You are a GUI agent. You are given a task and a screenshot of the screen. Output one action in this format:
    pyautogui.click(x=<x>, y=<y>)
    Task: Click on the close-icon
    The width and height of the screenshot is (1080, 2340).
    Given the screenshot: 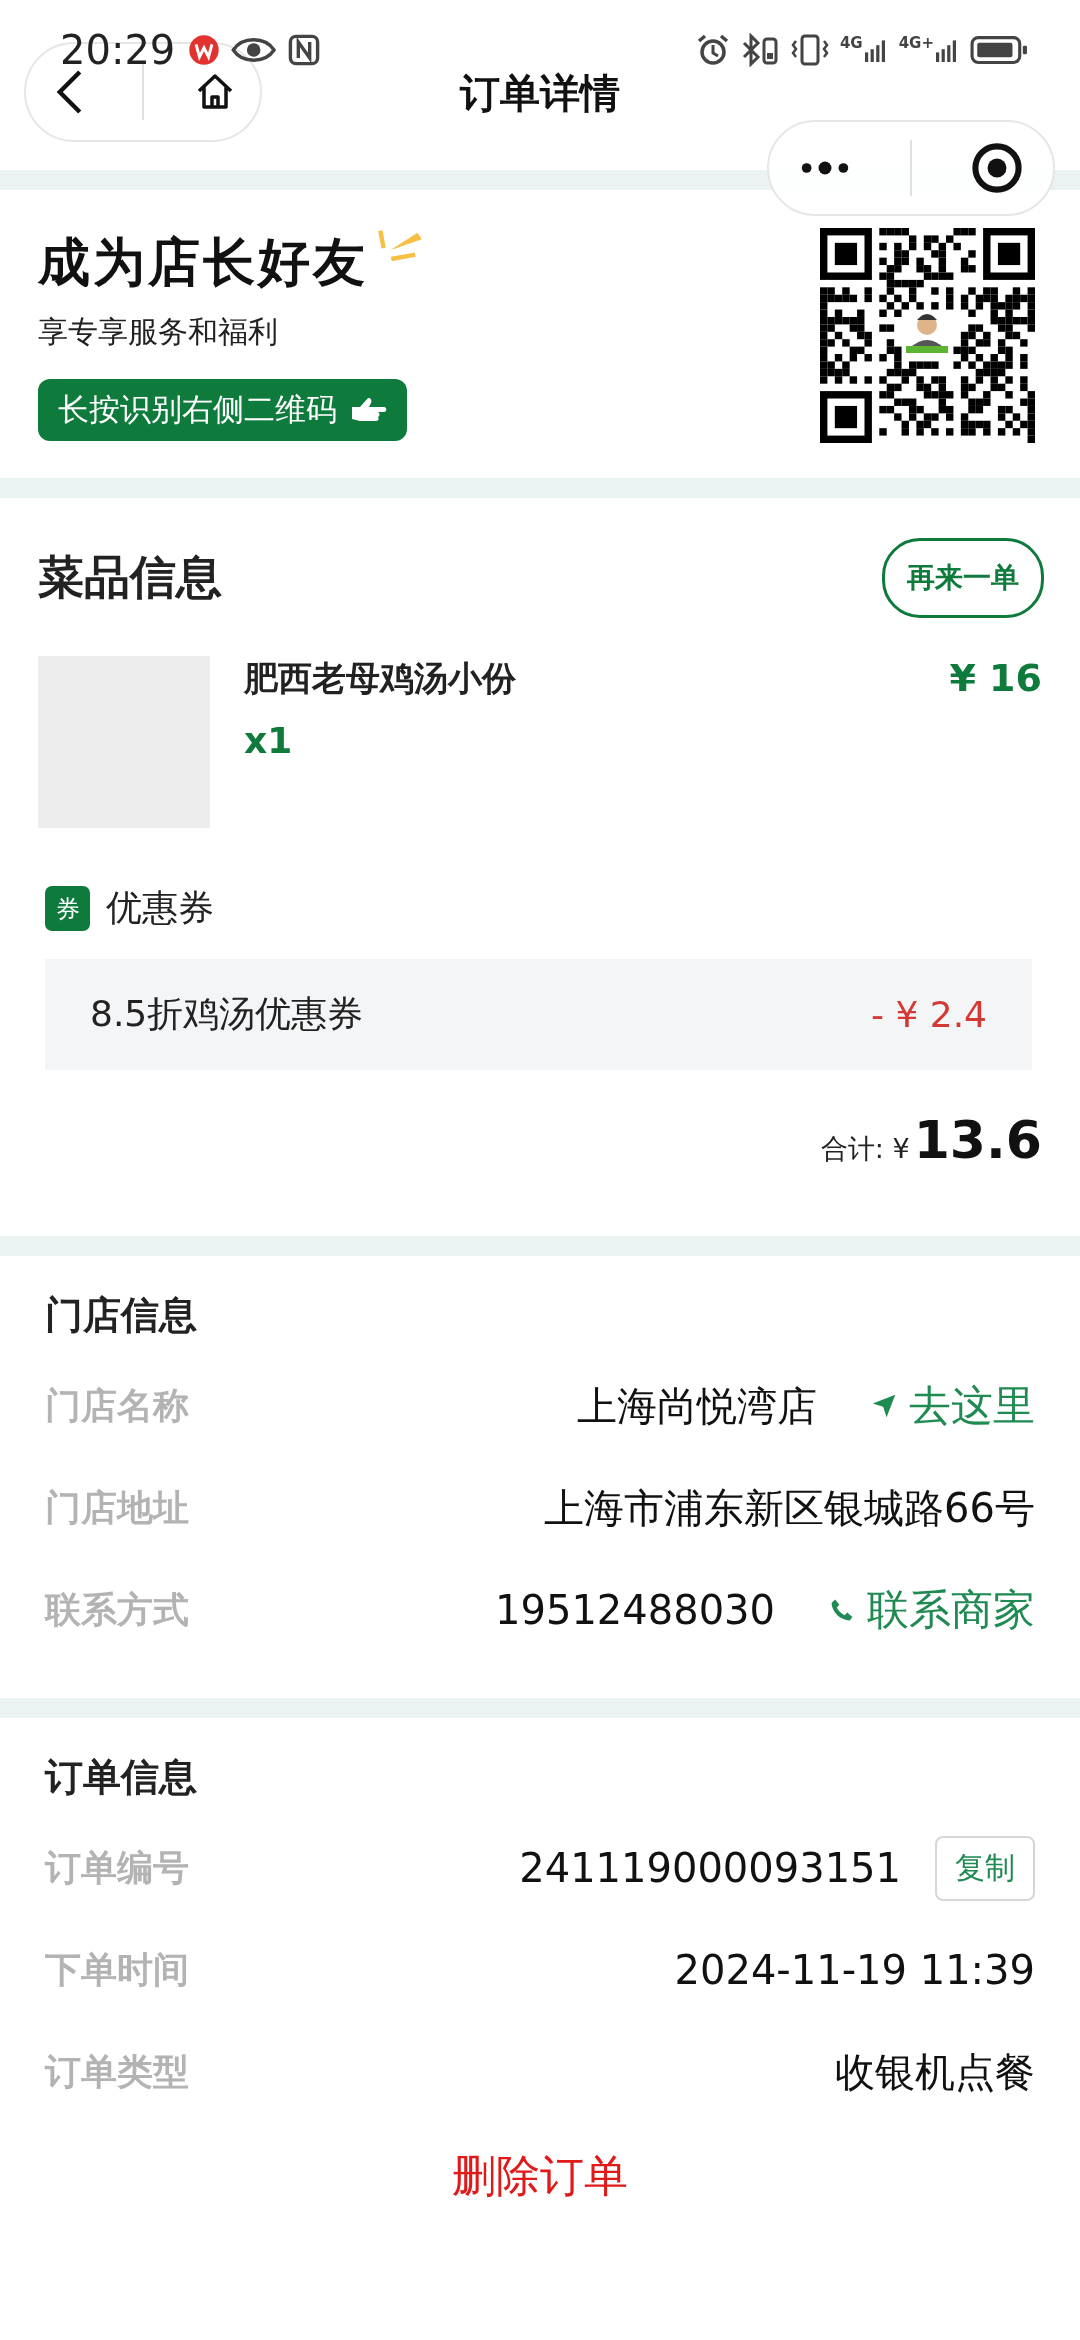 What is the action you would take?
    pyautogui.click(x=997, y=168)
    